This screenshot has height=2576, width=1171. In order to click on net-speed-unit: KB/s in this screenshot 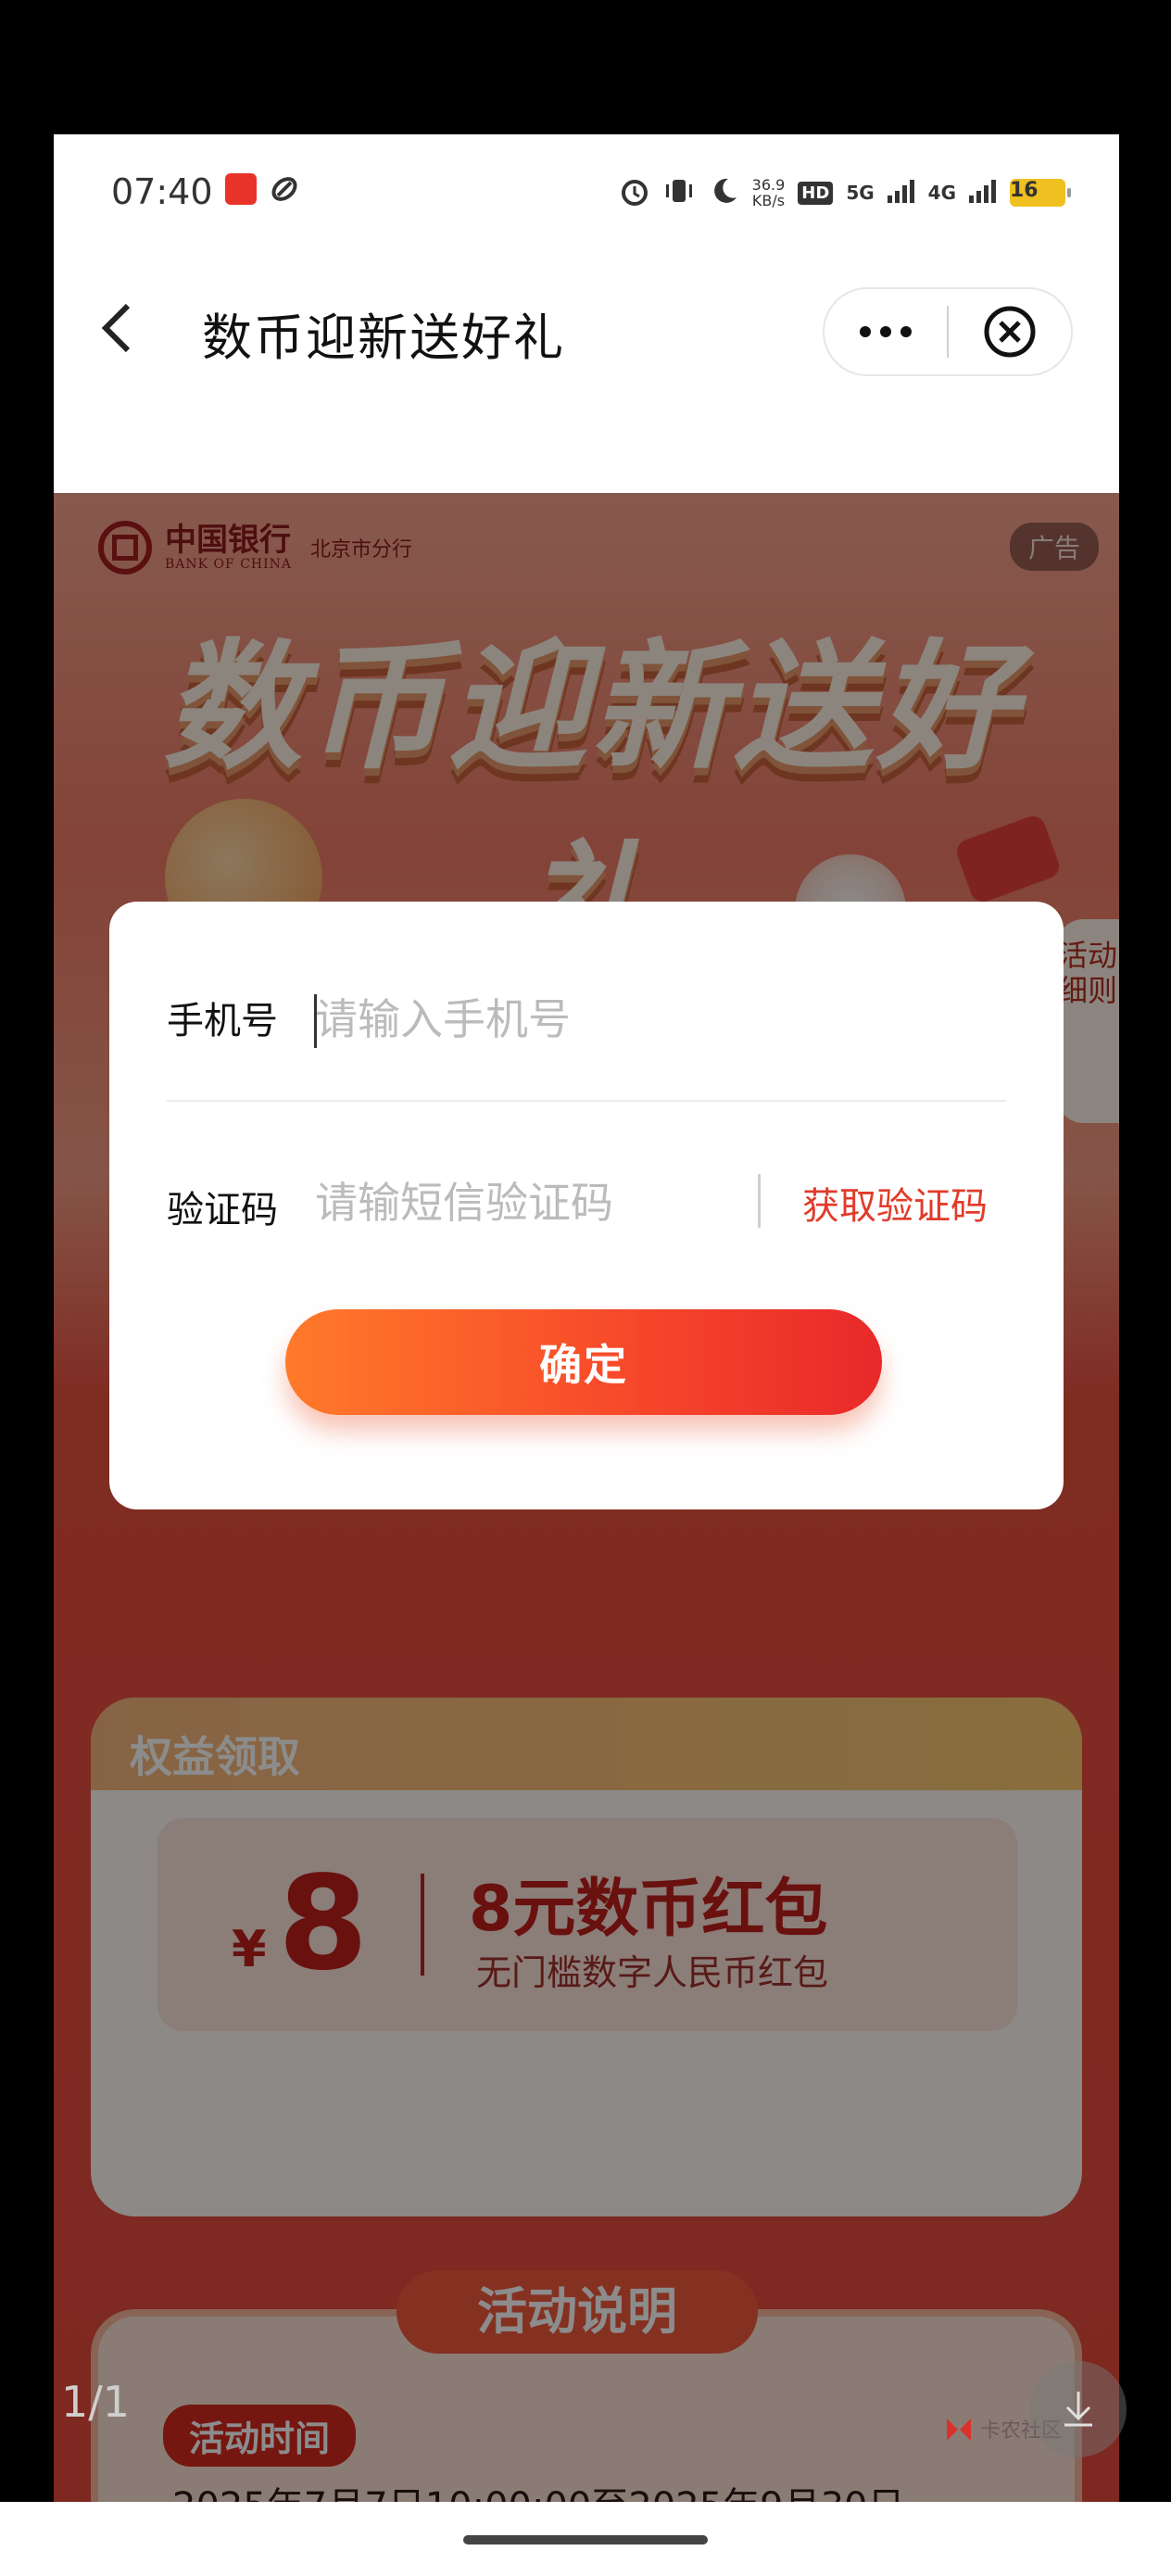, I will do `click(769, 200)`.